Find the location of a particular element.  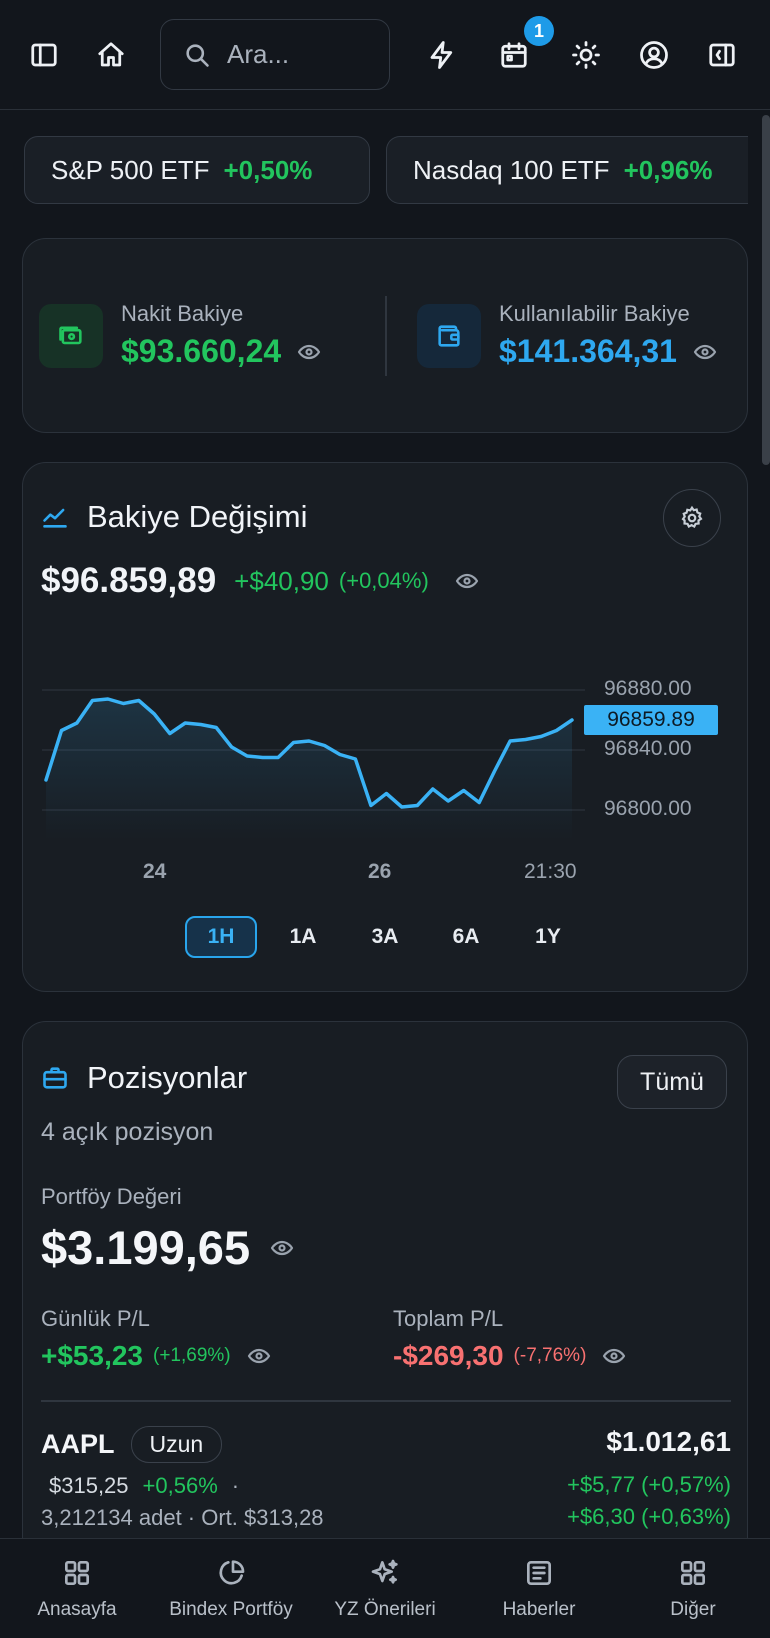

gear-icon is located at coordinates (692, 517).